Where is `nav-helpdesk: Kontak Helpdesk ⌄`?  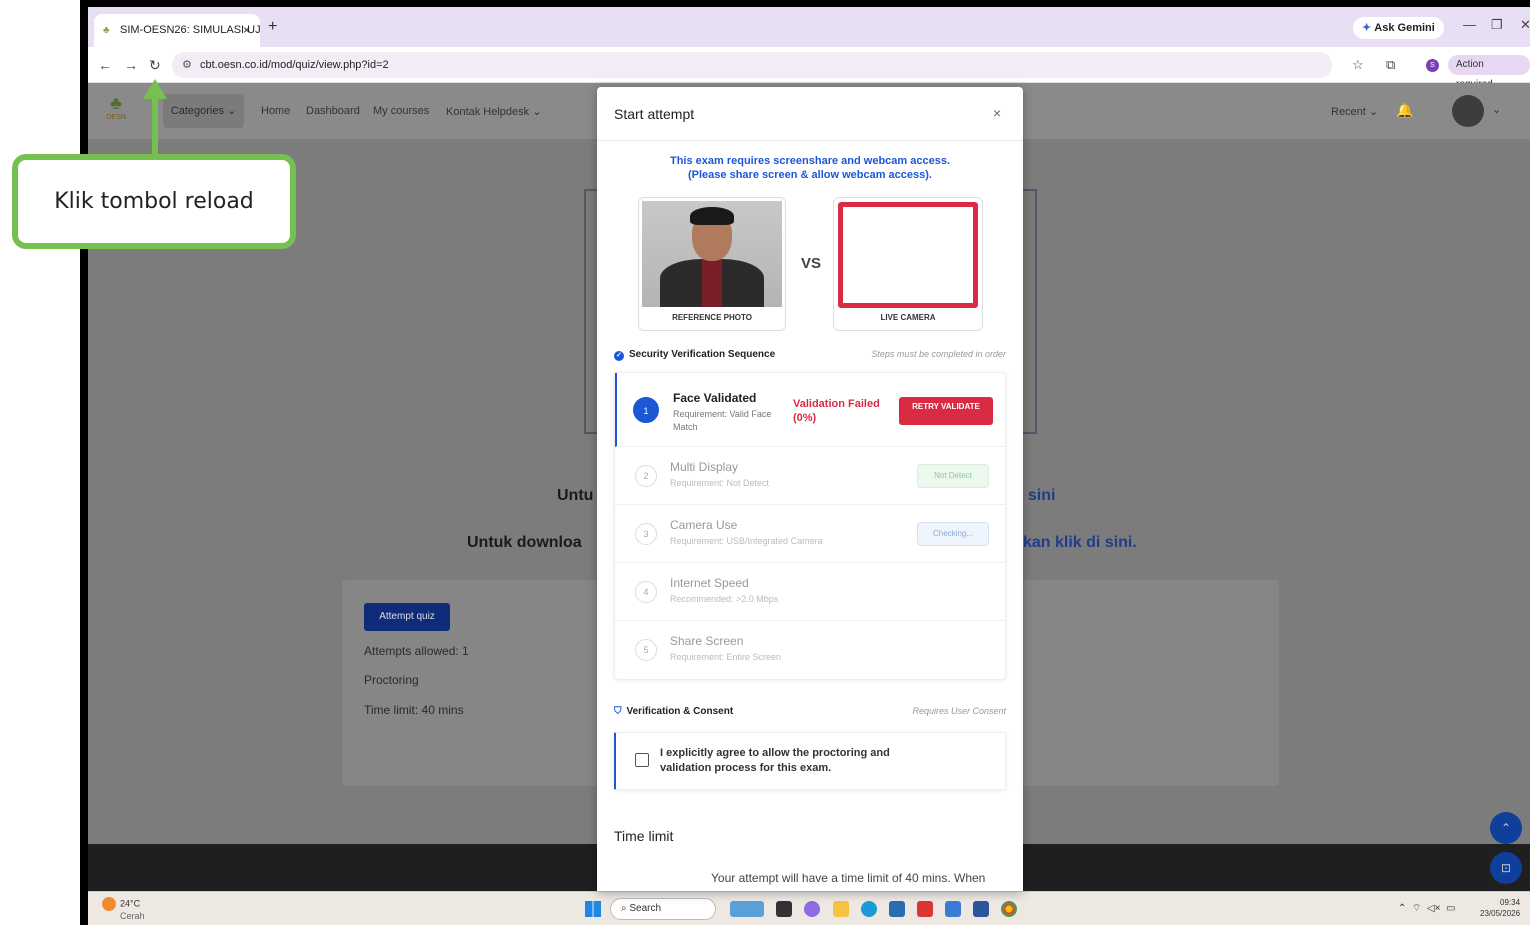 nav-helpdesk: Kontak Helpdesk ⌄ is located at coordinates (493, 111).